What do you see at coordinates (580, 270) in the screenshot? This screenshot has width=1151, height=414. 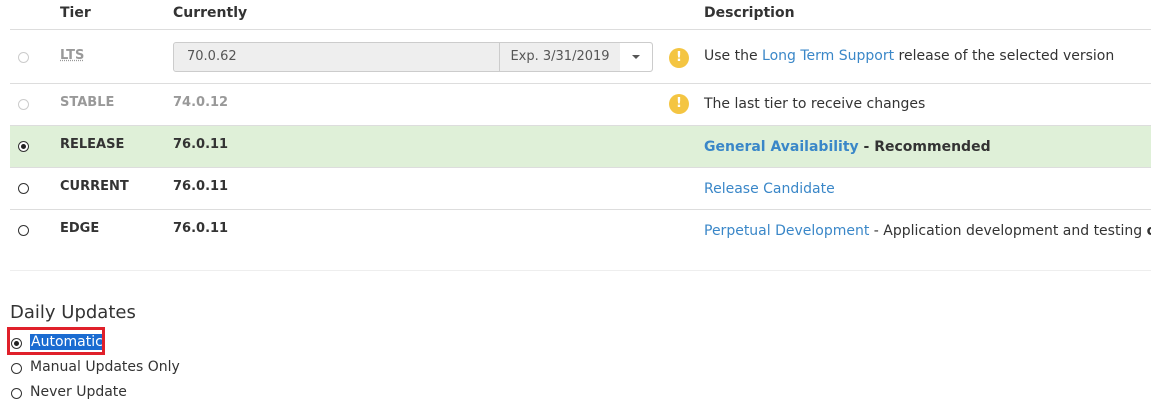 I see `section-divider` at bounding box center [580, 270].